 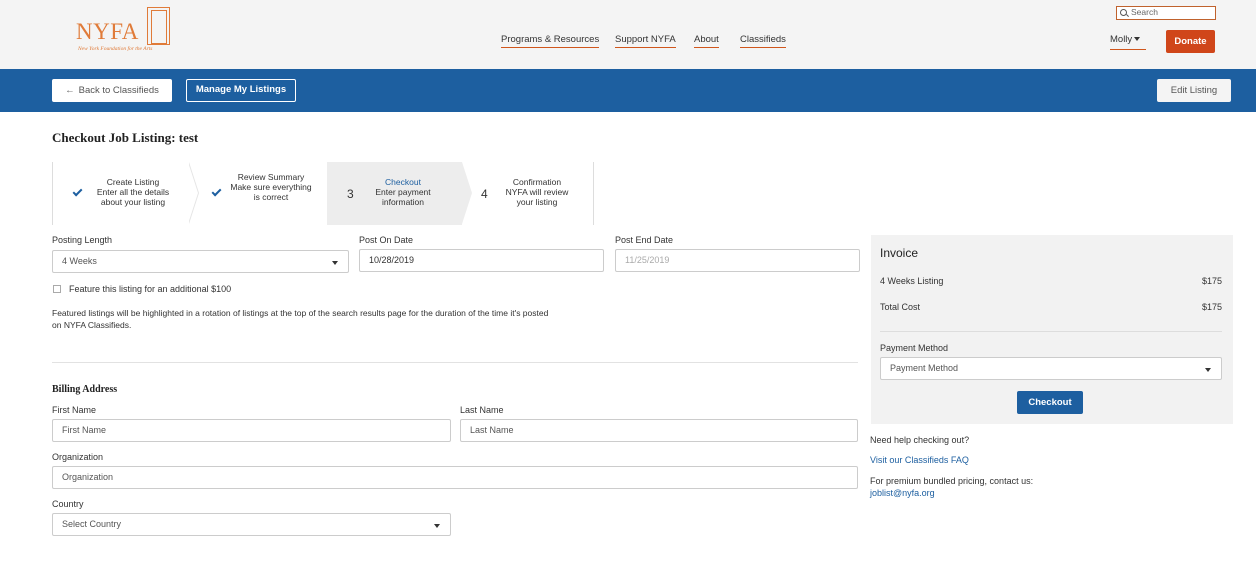 What do you see at coordinates (241, 90) in the screenshot?
I see `manage-listings-button: Manage My Listings` at bounding box center [241, 90].